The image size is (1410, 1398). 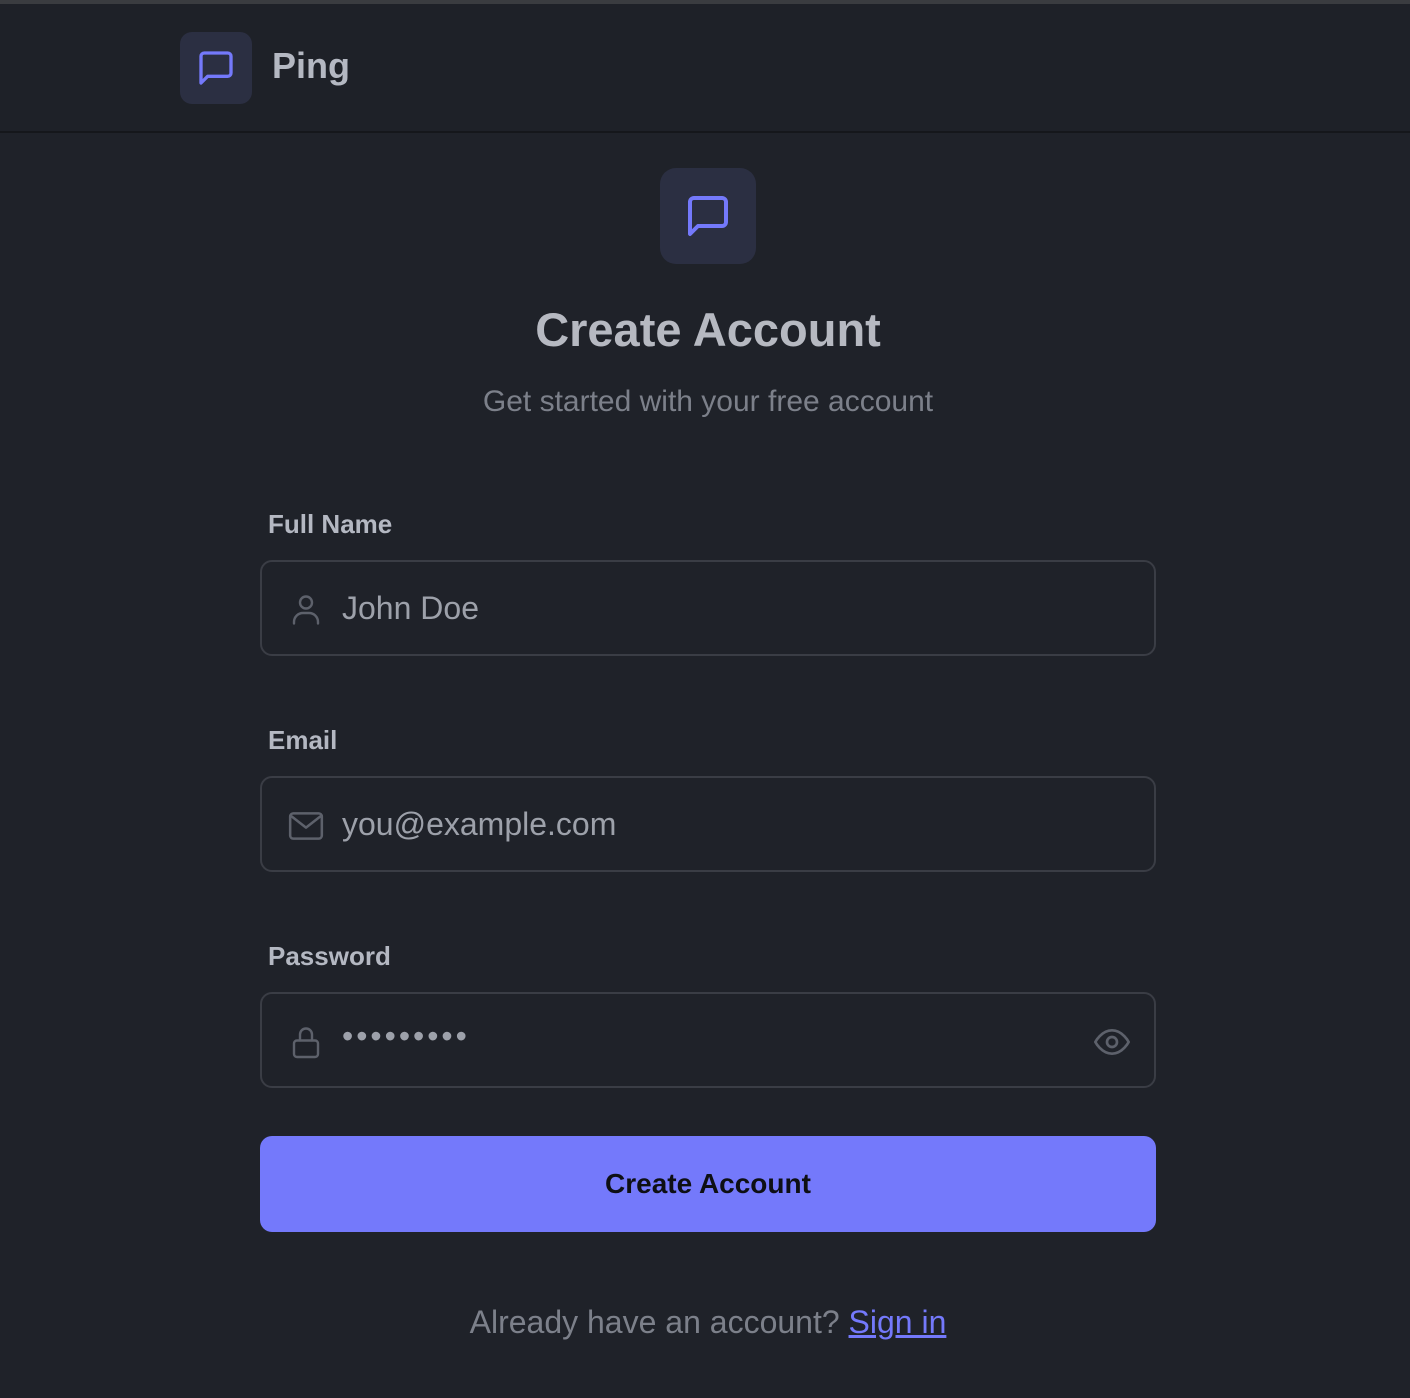 What do you see at coordinates (708, 401) in the screenshot?
I see `page-subtitle: Get started with your free account` at bounding box center [708, 401].